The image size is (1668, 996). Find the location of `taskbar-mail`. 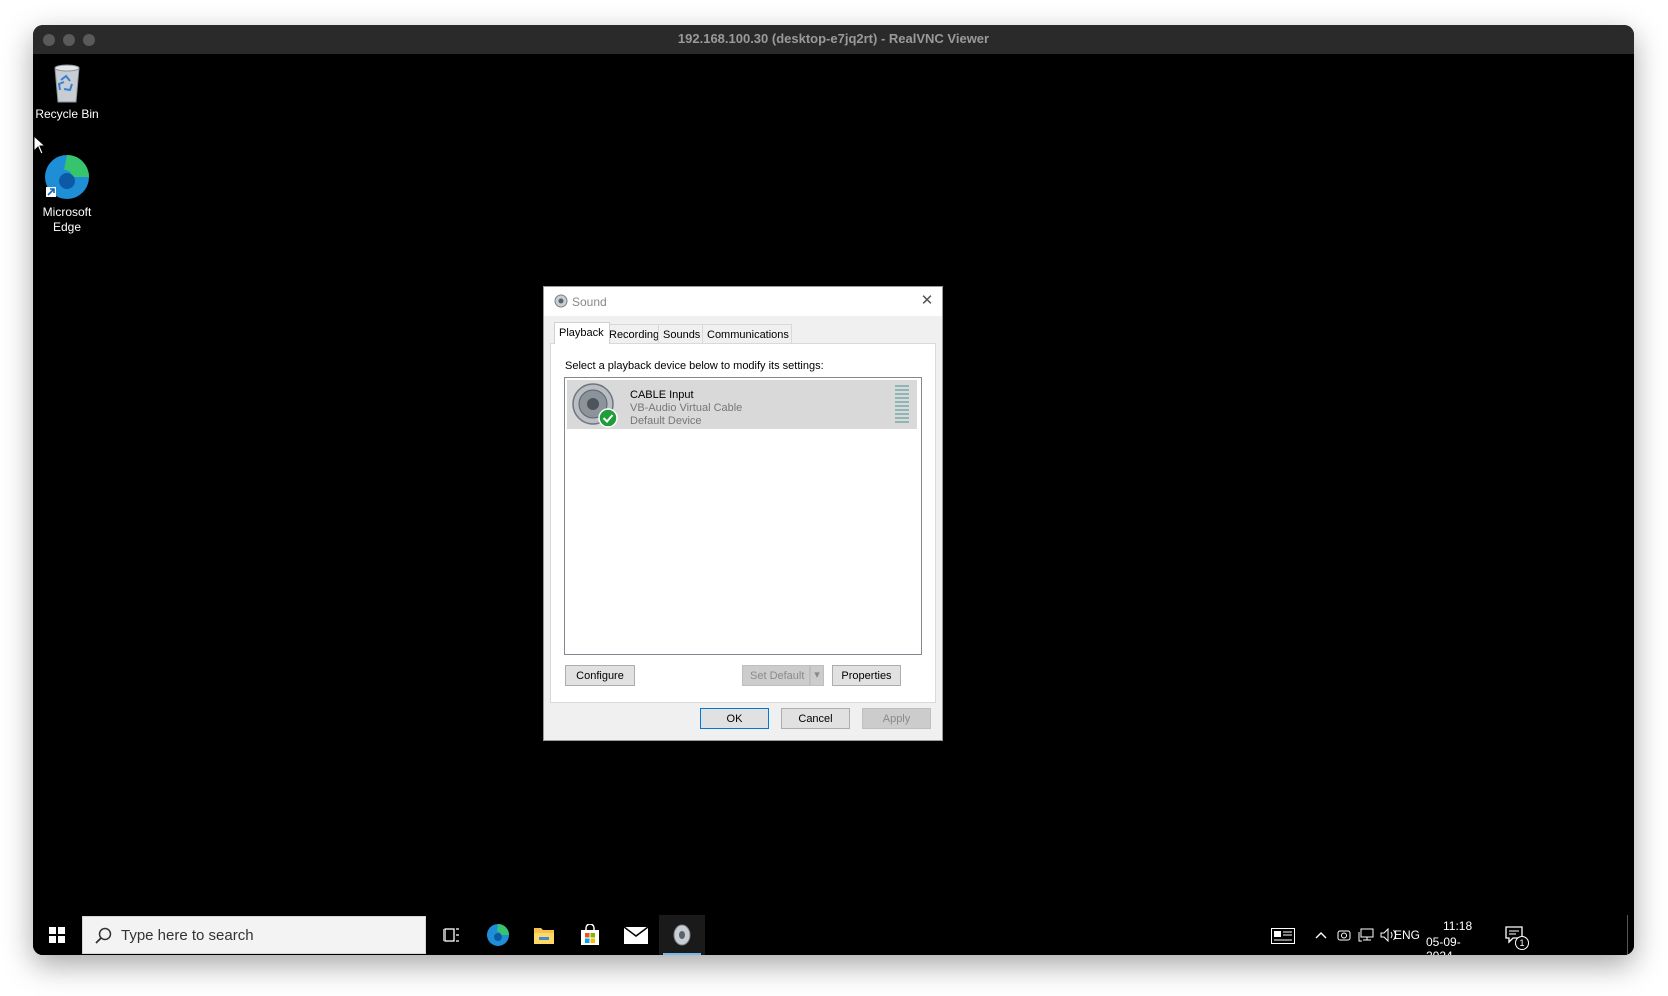

taskbar-mail is located at coordinates (636, 935).